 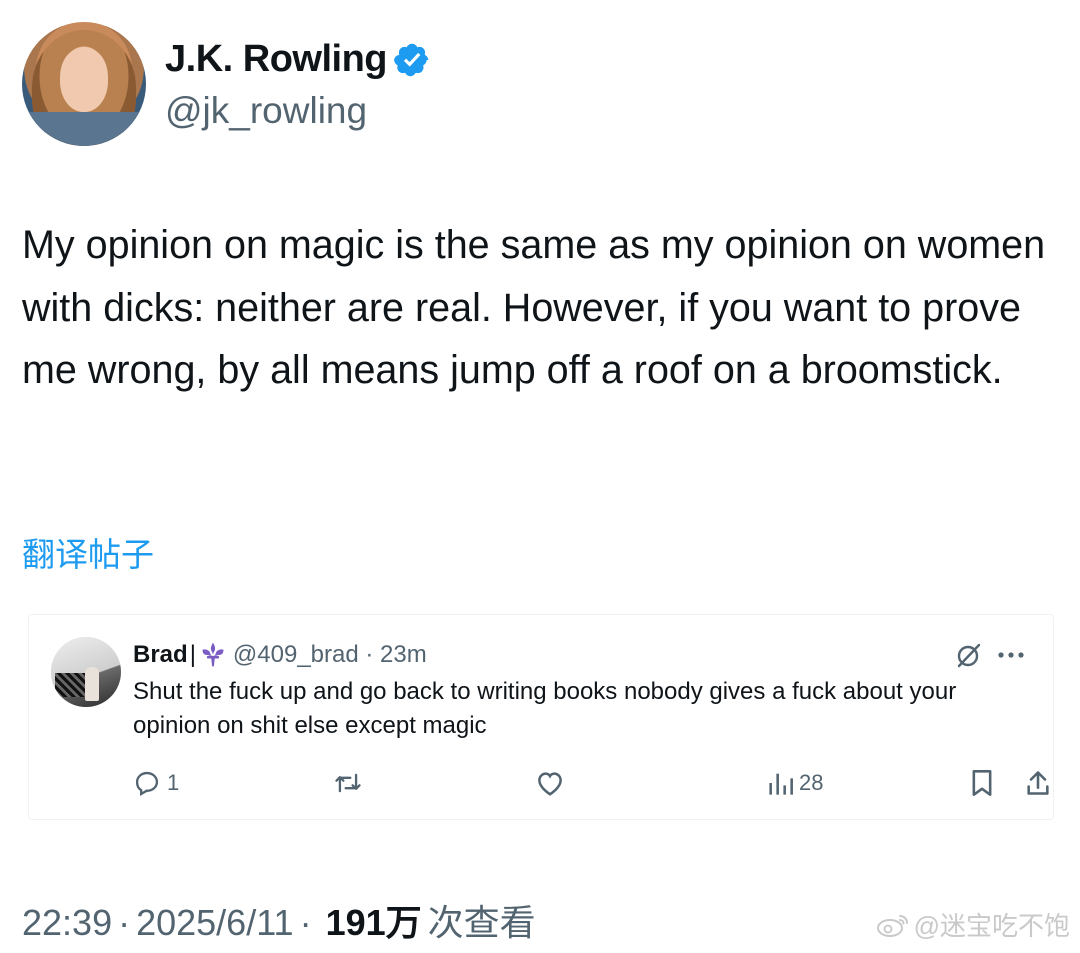 I want to click on retweet-action, so click(x=351, y=783).